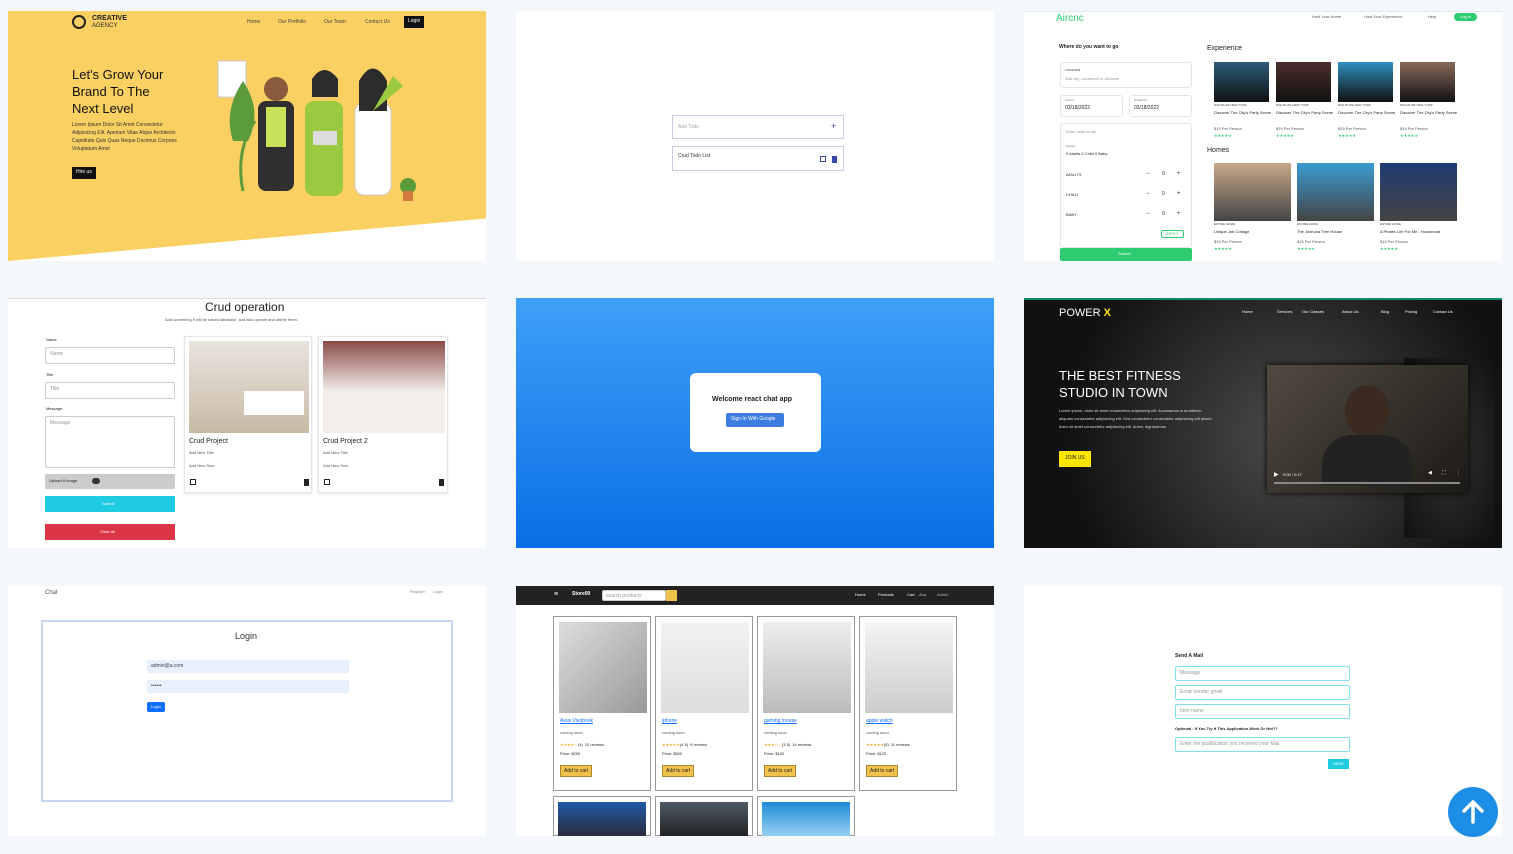  What do you see at coordinates (1313, 311) in the screenshot?
I see `nav-item: Our Classes` at bounding box center [1313, 311].